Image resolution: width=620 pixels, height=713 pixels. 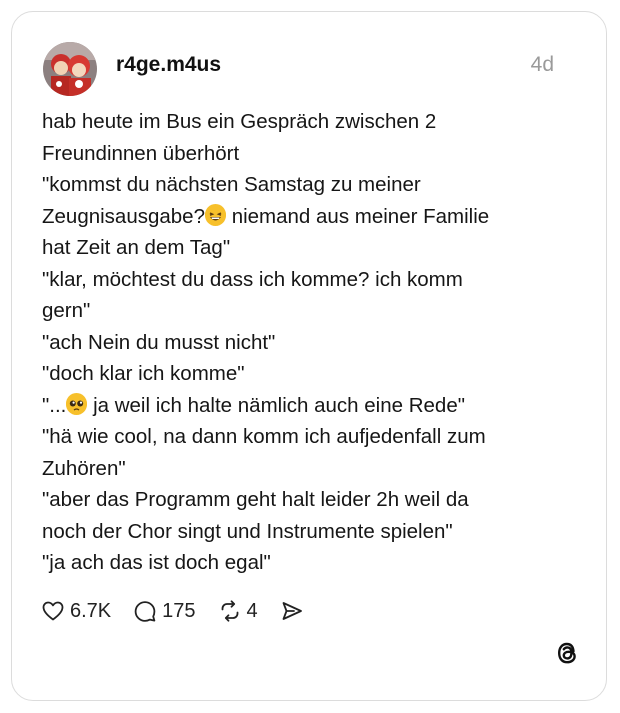 What do you see at coordinates (231, 184) in the screenshot?
I see `post-line: "kommst du nächsten Samstag zu meiner` at bounding box center [231, 184].